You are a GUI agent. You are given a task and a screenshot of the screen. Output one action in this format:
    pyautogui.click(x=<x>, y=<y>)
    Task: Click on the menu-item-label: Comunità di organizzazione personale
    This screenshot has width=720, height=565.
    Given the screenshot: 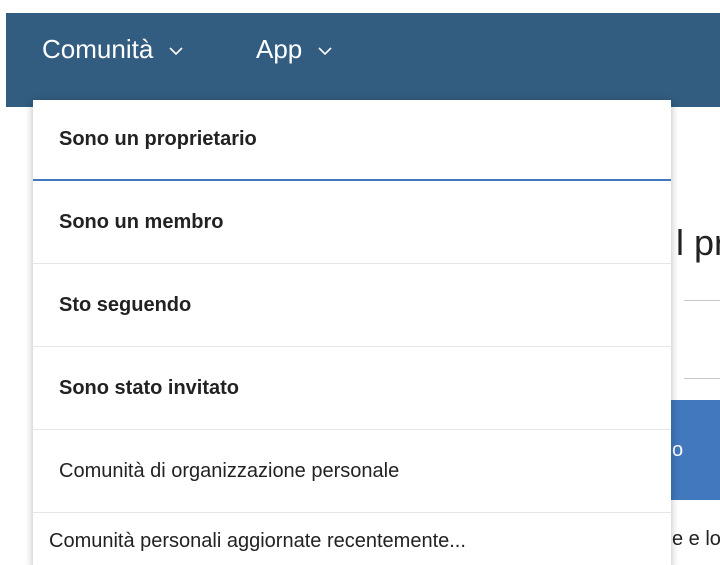 What is the action you would take?
    pyautogui.click(x=229, y=470)
    